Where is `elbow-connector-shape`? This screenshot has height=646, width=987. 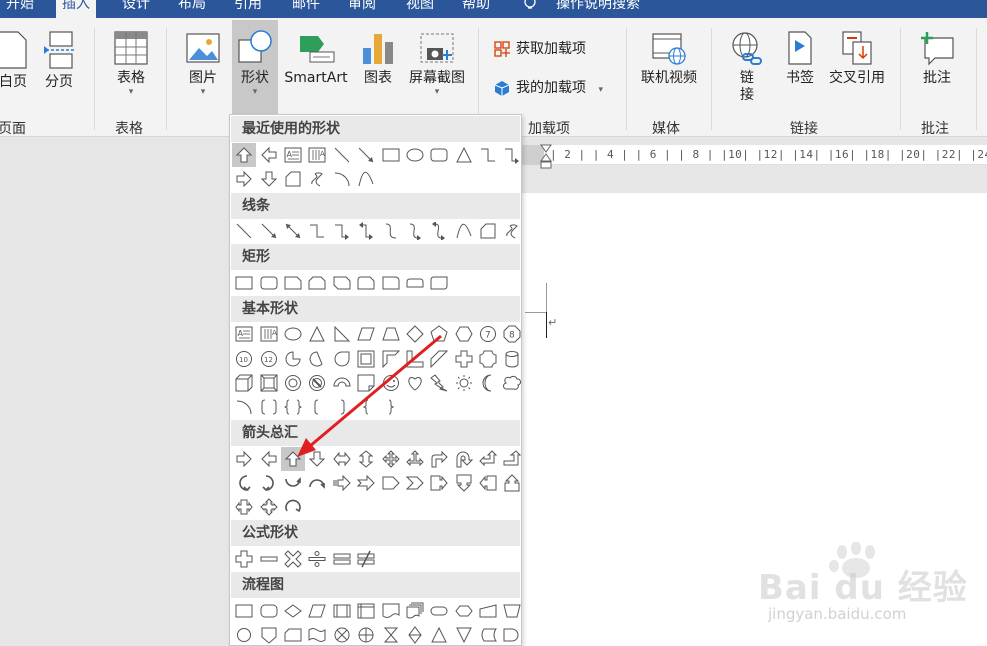
elbow-connector-shape is located at coordinates (317, 231).